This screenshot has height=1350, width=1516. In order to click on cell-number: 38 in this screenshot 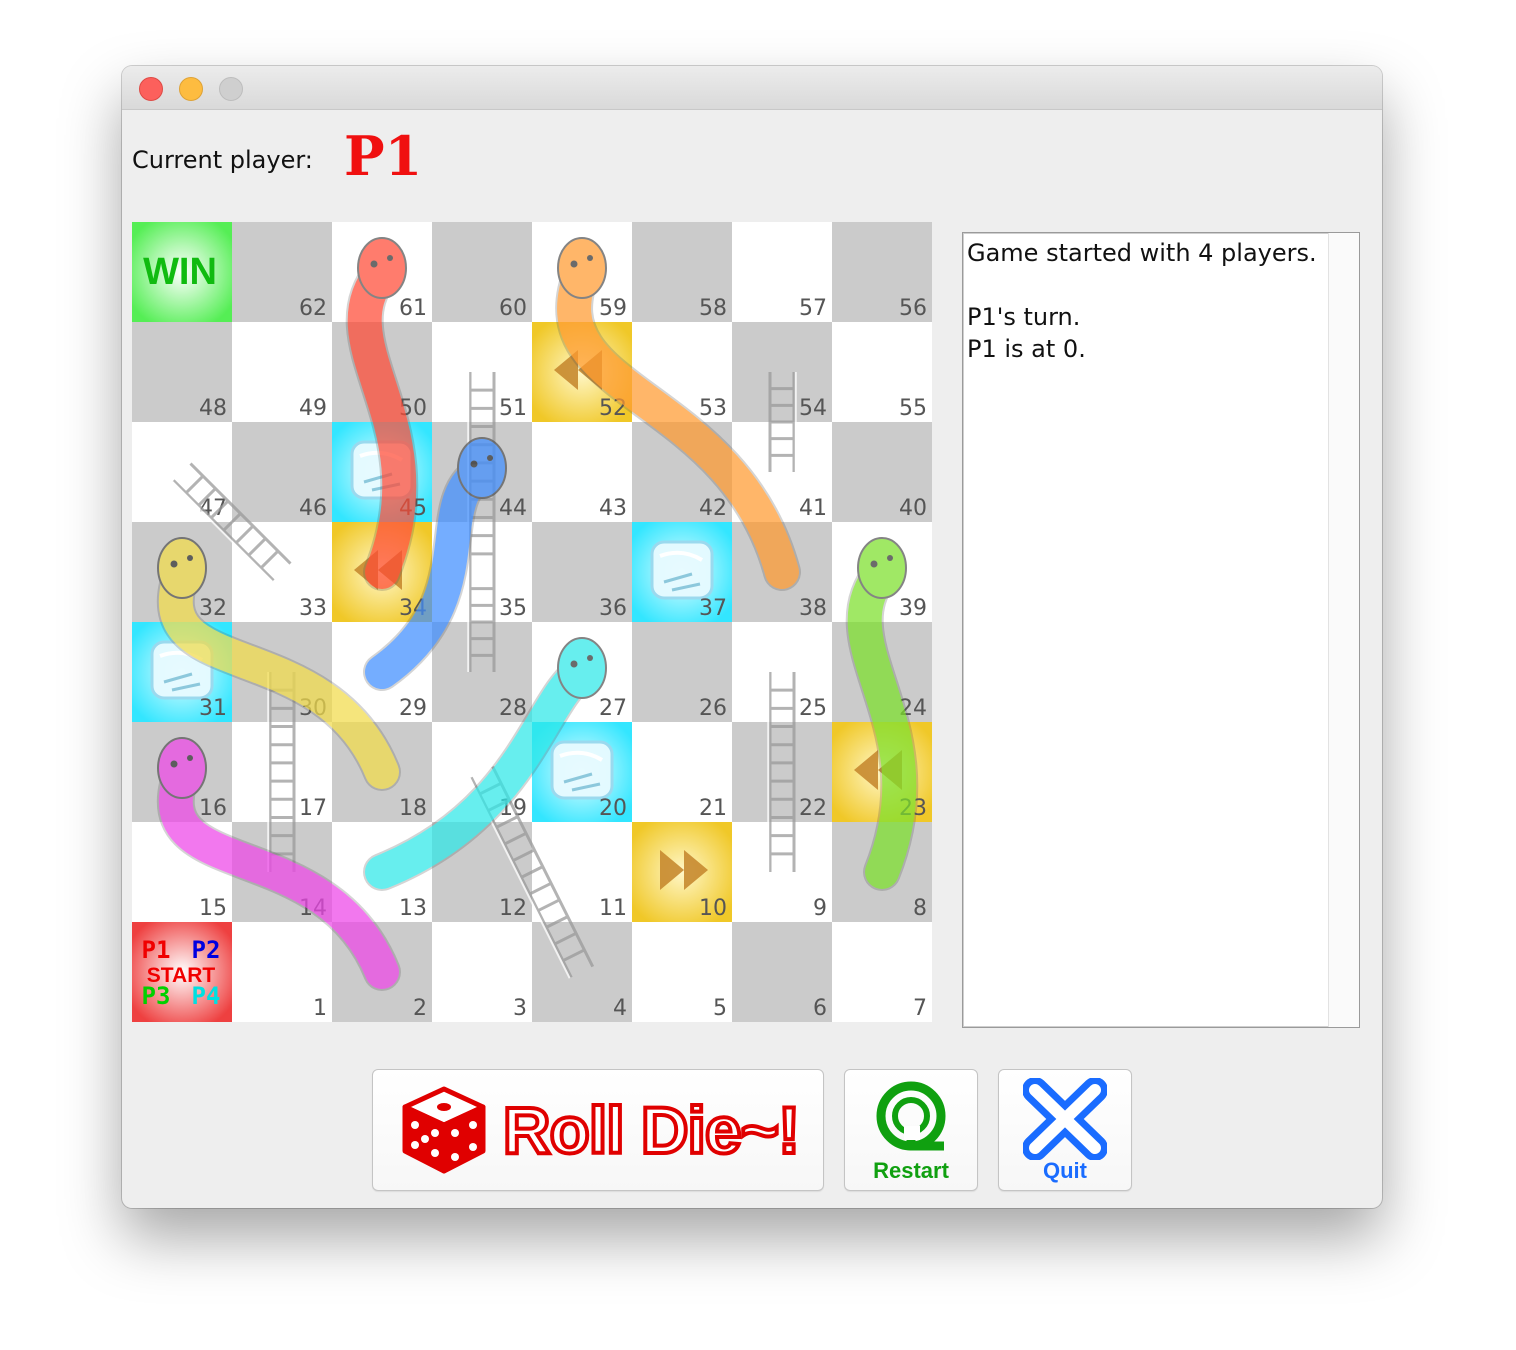, I will do `click(813, 608)`.